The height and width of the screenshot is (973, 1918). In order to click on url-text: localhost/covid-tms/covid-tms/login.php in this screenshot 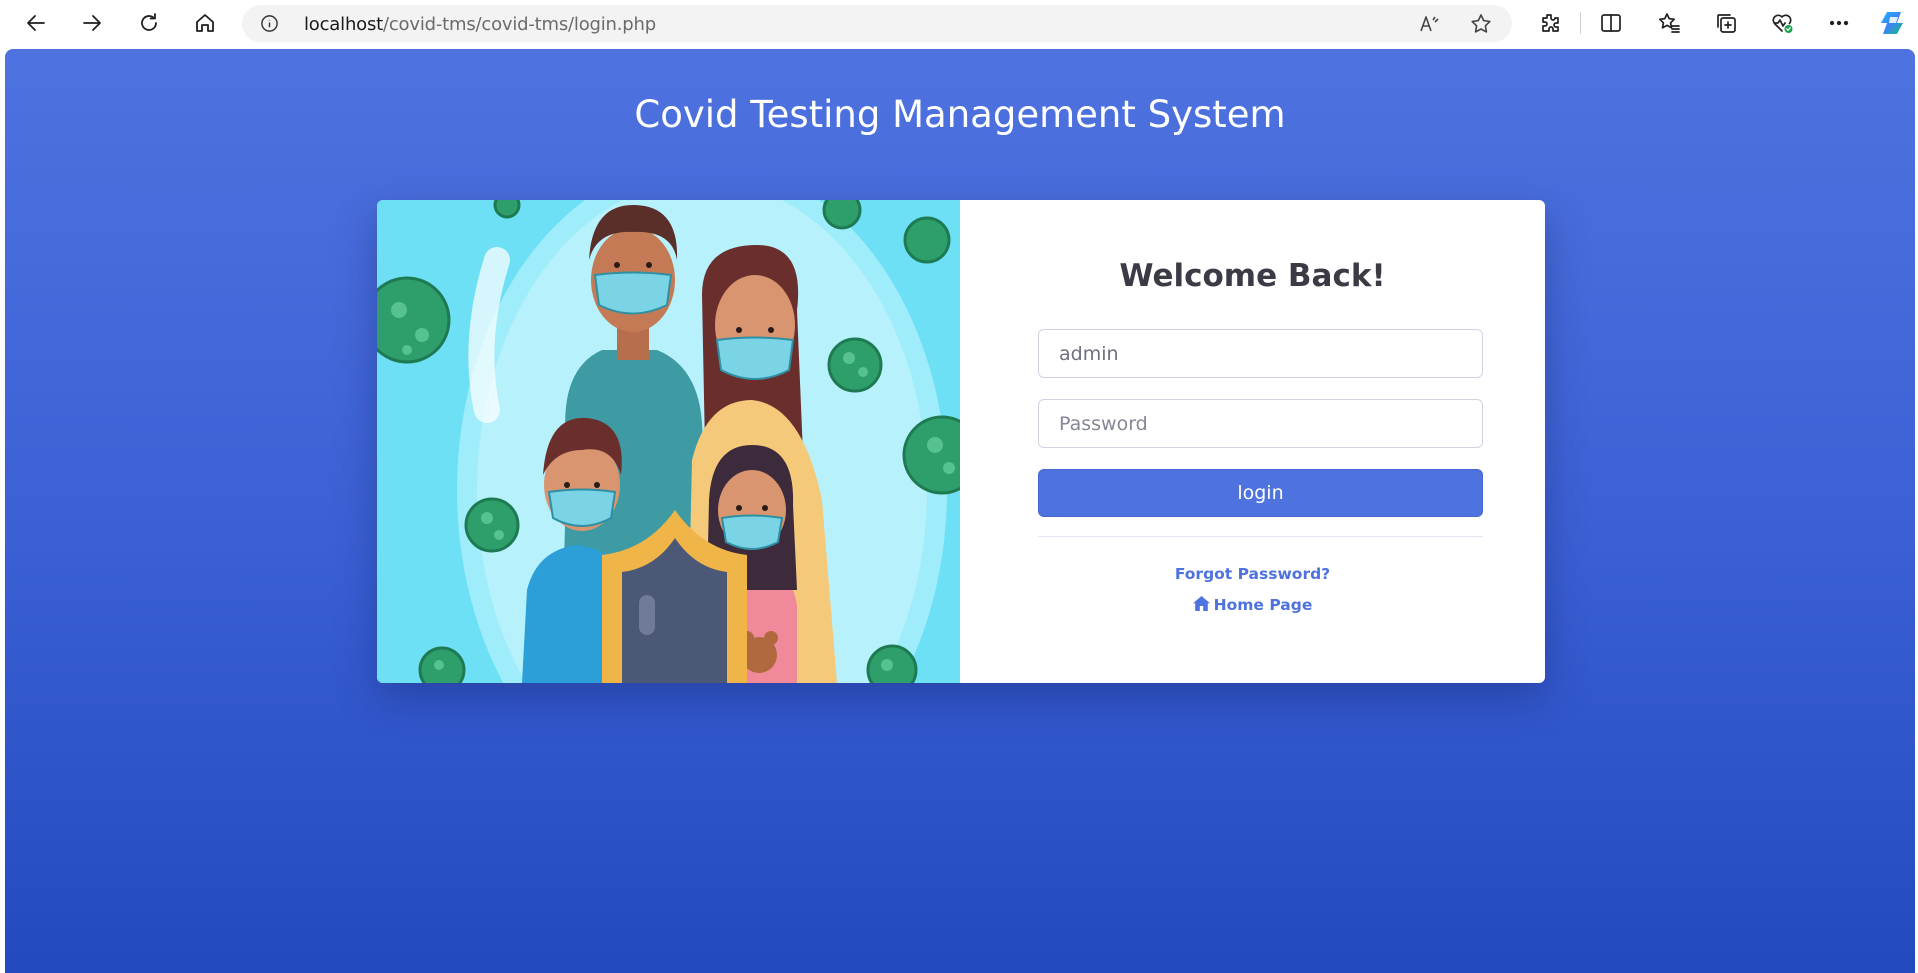, I will do `click(480, 24)`.